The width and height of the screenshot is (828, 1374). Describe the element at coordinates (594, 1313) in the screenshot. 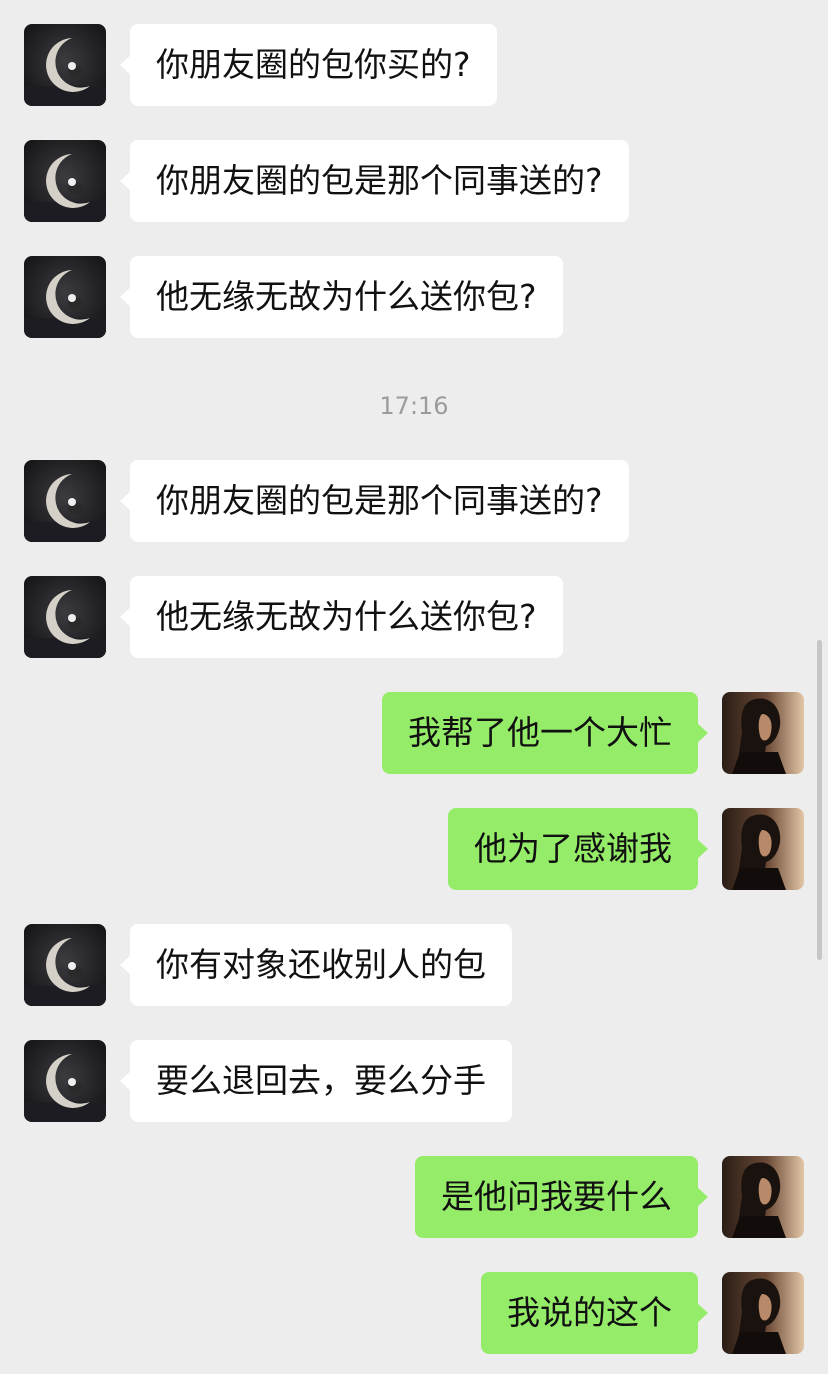

I see `message-bubble-outgoing: 我说的这个` at that location.